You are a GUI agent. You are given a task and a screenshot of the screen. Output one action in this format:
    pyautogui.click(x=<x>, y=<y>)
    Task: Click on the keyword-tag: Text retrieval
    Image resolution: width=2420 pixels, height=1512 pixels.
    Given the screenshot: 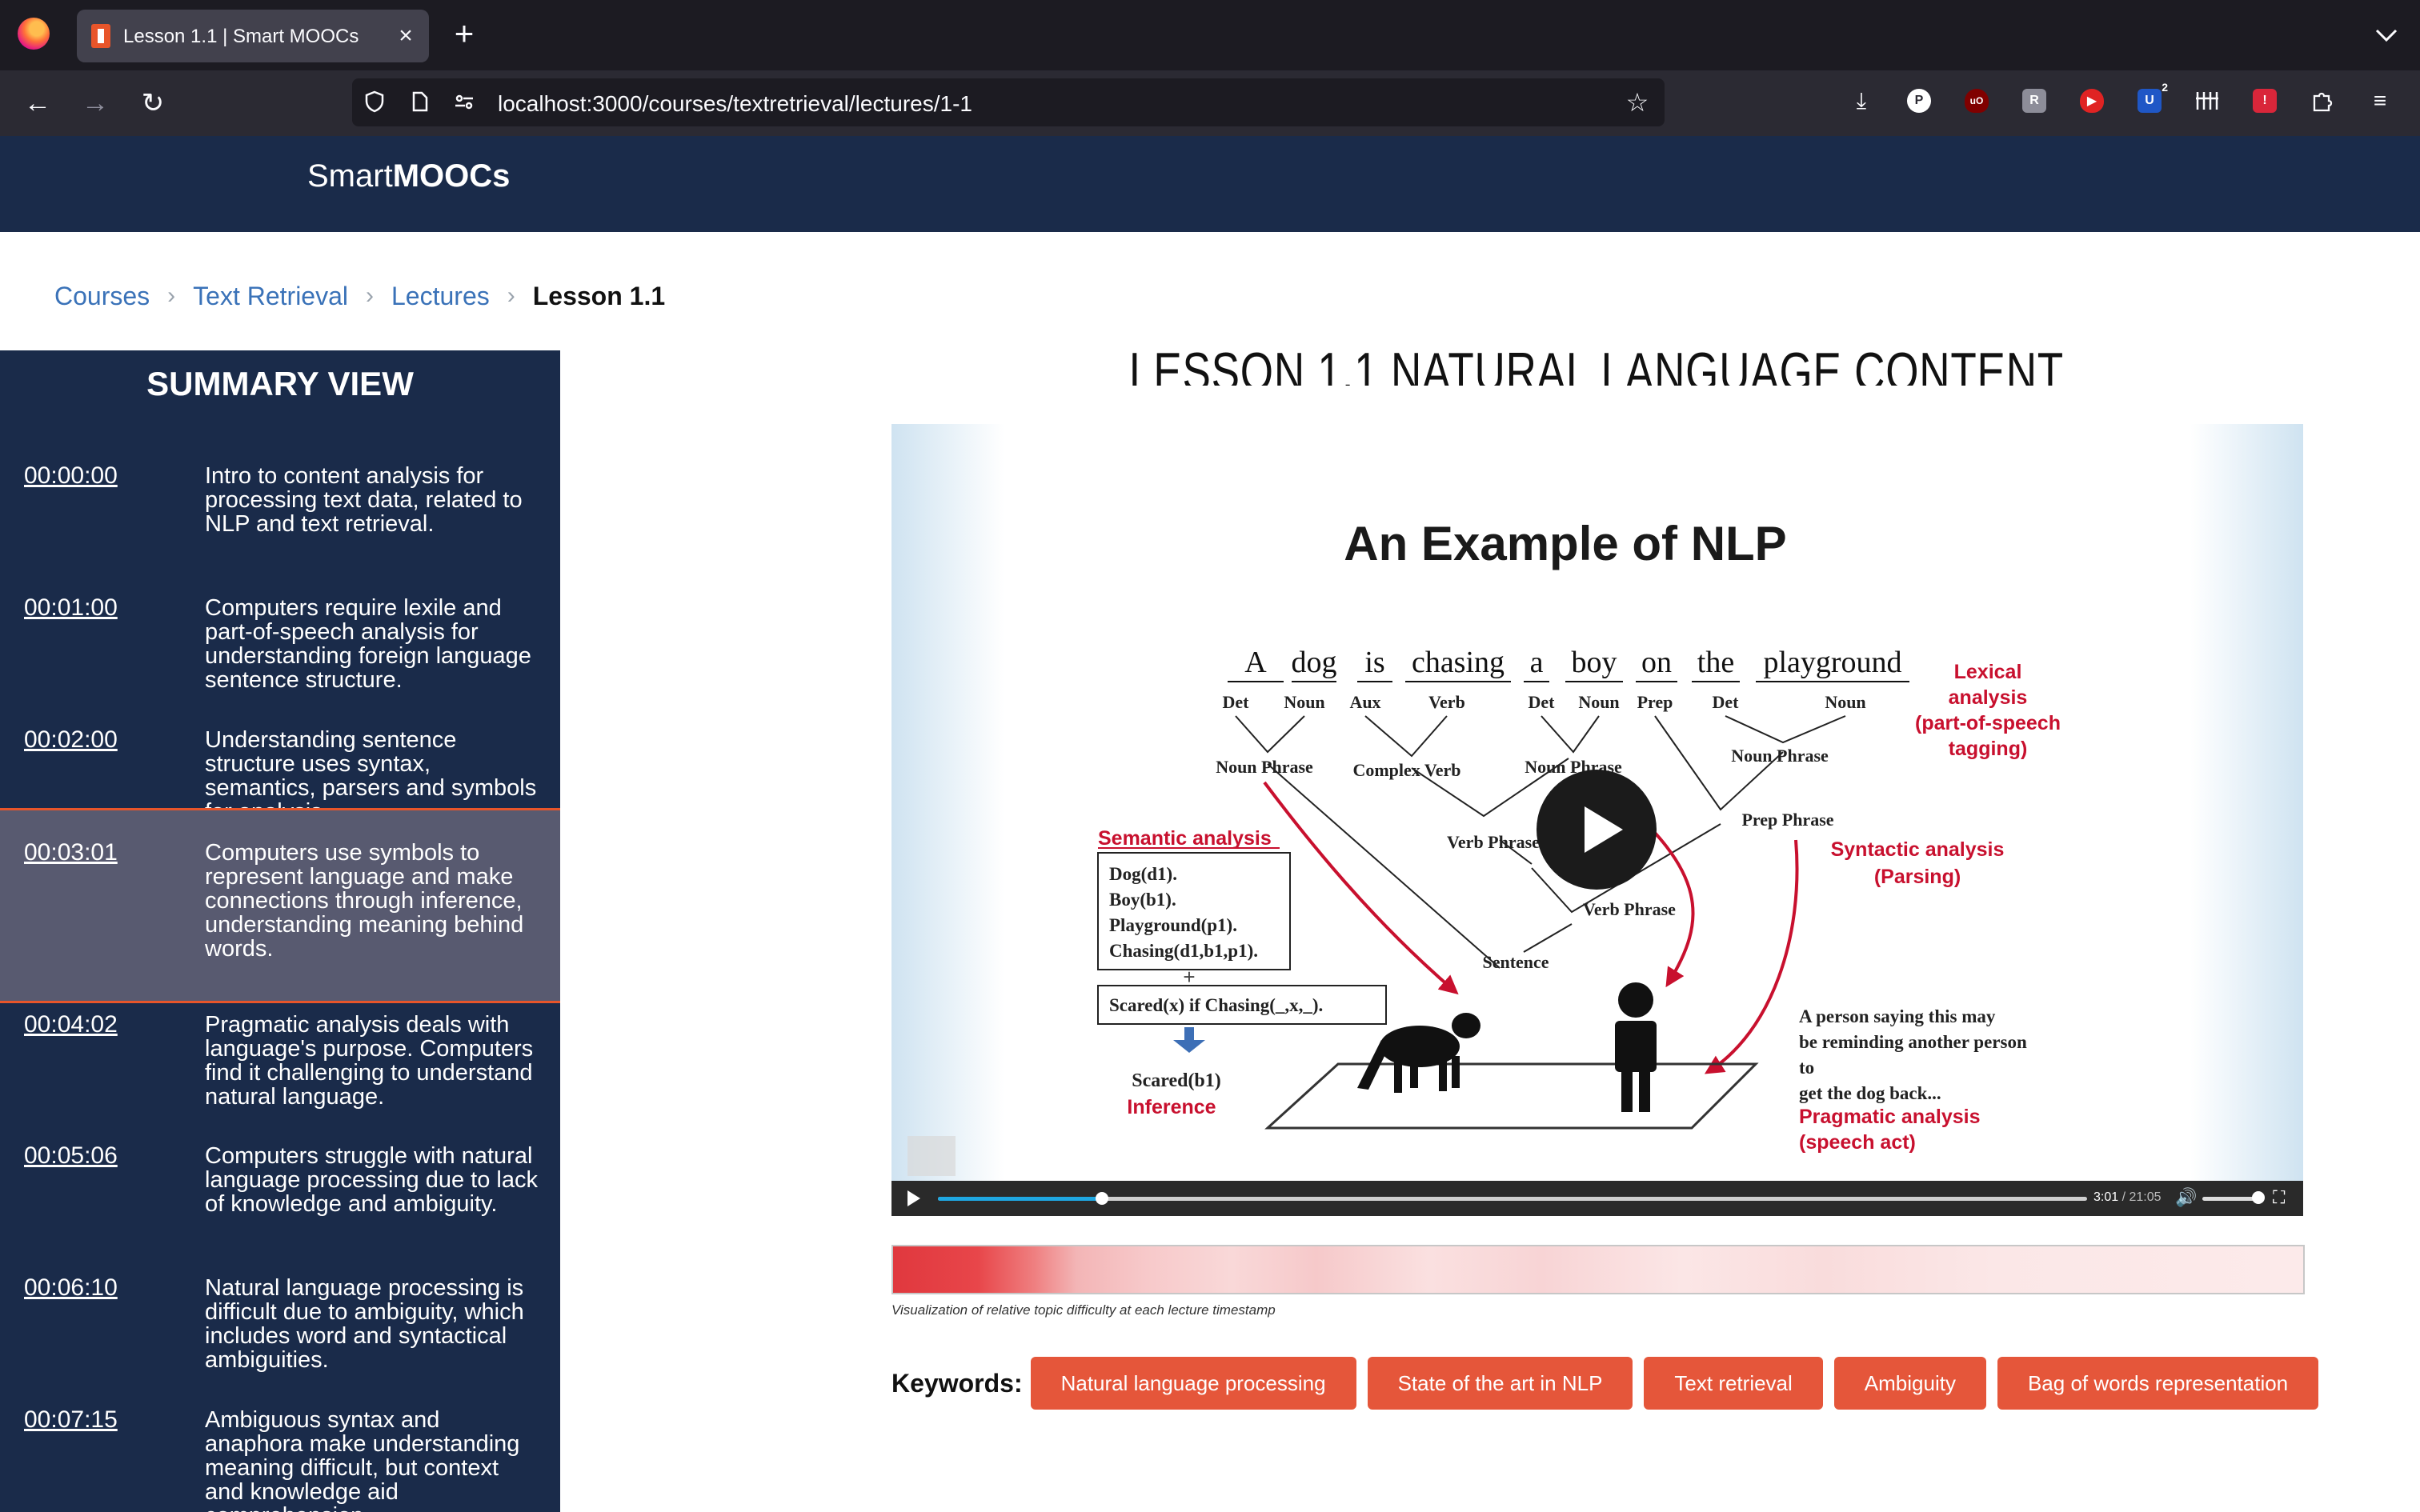 What is the action you would take?
    pyautogui.click(x=1733, y=1383)
    